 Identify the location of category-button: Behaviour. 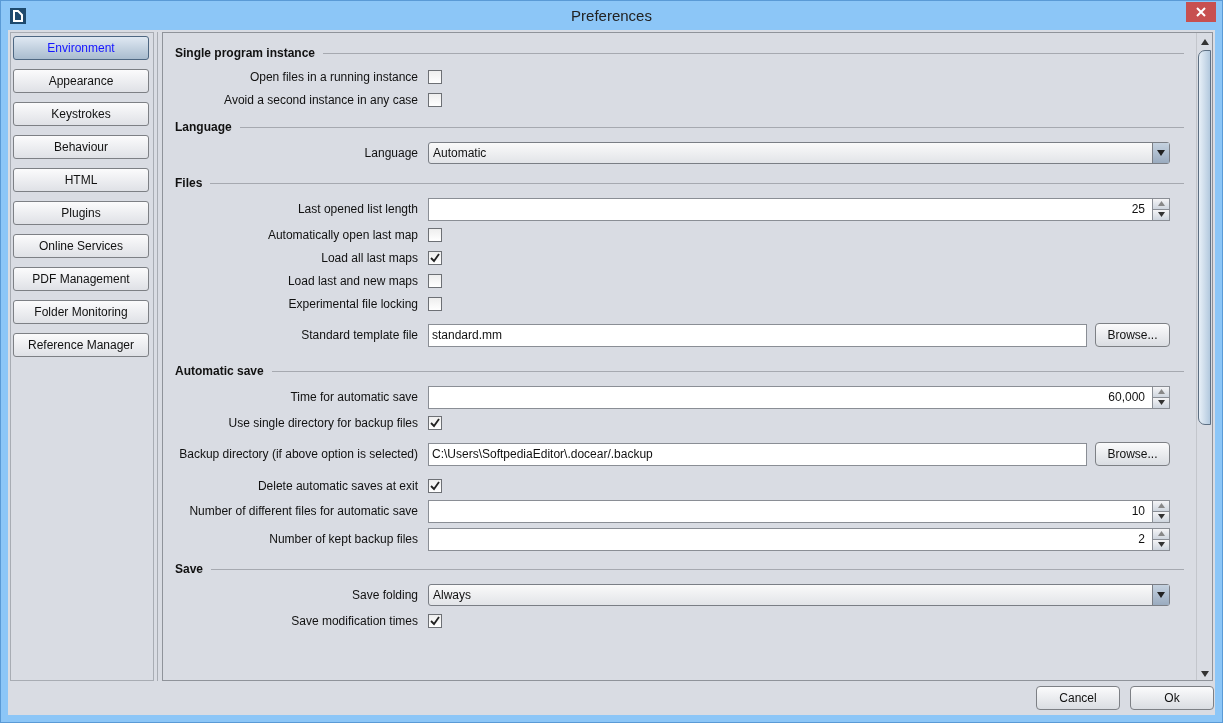
(81, 147).